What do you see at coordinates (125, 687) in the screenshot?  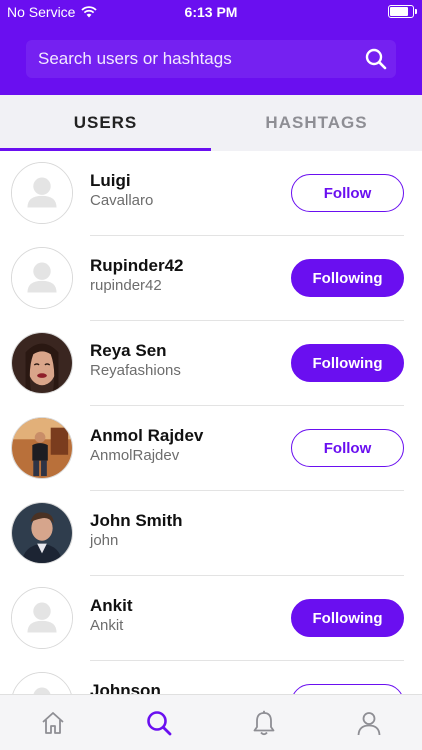 I see `user-name: Johnson` at bounding box center [125, 687].